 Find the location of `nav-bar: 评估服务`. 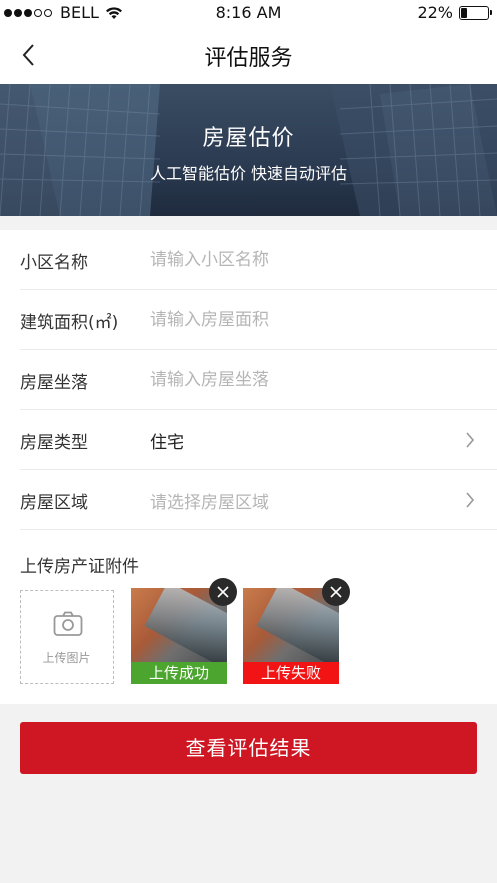

nav-bar: 评估服务 is located at coordinates (248, 55).